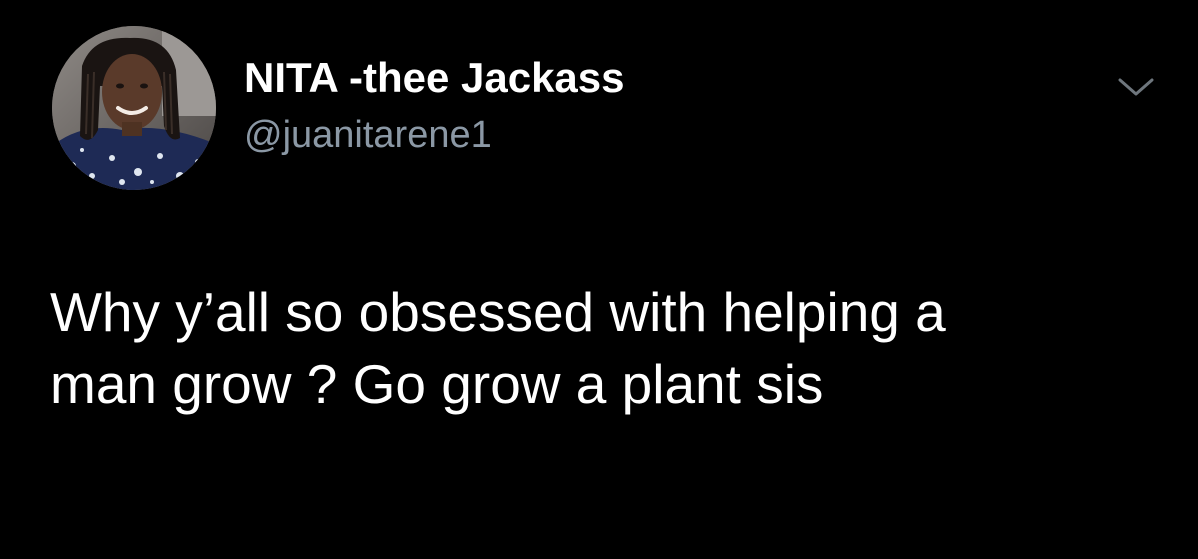 The width and height of the screenshot is (1198, 559). Describe the element at coordinates (368, 135) in the screenshot. I see `author-handle: @juanitarene1` at that location.